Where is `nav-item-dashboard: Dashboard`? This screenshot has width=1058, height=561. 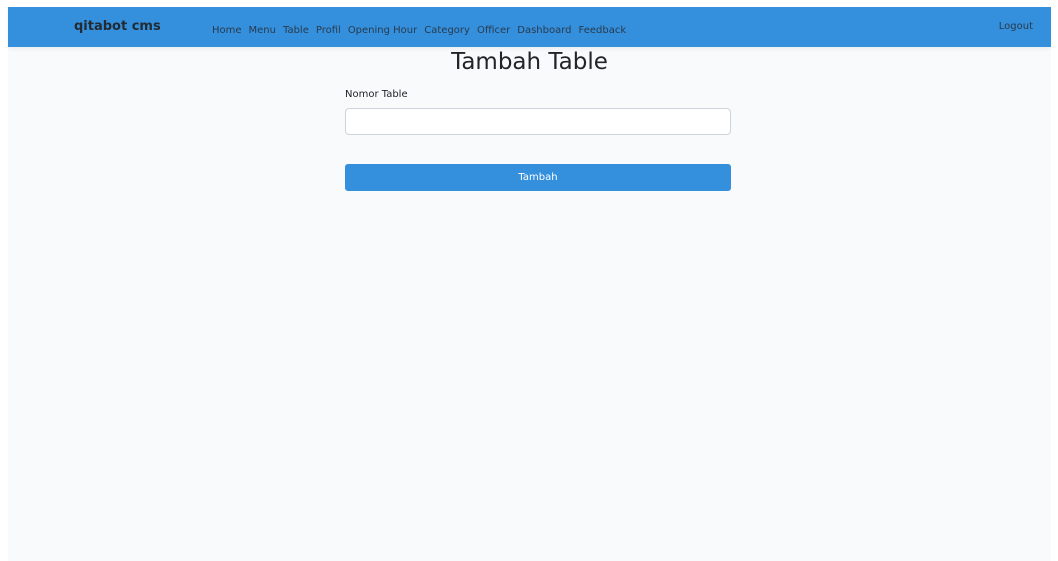 nav-item-dashboard: Dashboard is located at coordinates (544, 27).